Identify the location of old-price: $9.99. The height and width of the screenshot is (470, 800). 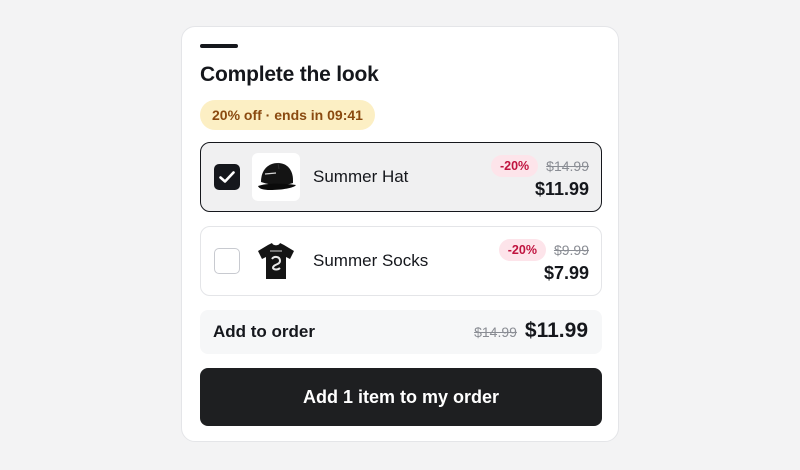
(571, 250).